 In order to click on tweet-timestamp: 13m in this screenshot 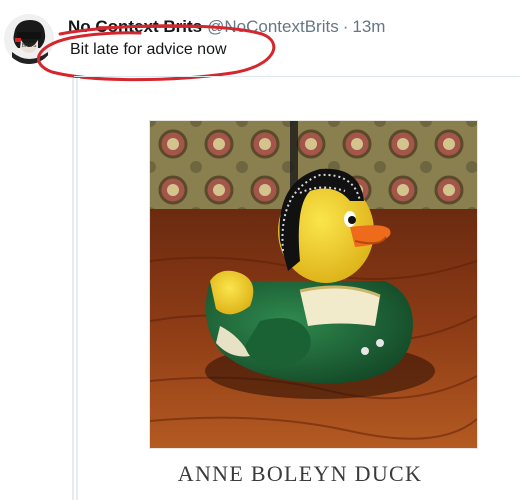, I will do `click(368, 27)`.